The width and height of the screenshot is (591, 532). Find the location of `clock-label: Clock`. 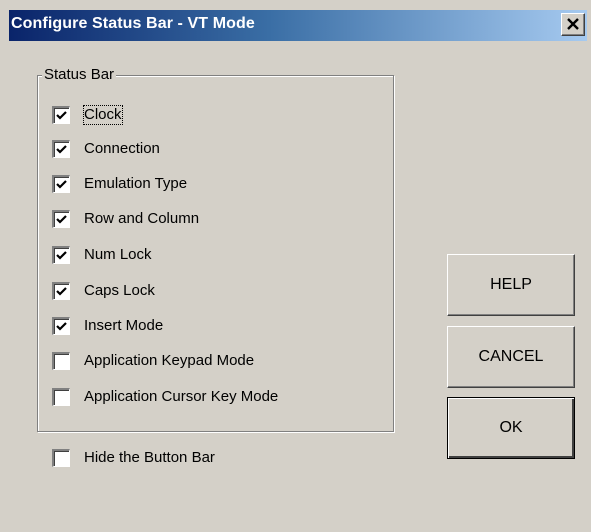

clock-label: Clock is located at coordinates (103, 115).